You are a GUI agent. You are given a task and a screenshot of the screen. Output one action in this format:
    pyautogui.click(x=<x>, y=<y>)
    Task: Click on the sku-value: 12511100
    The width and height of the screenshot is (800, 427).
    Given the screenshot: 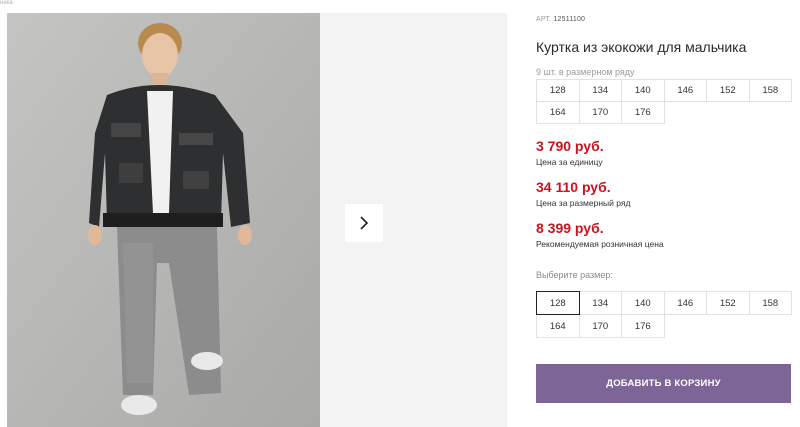 What is the action you would take?
    pyautogui.click(x=569, y=19)
    